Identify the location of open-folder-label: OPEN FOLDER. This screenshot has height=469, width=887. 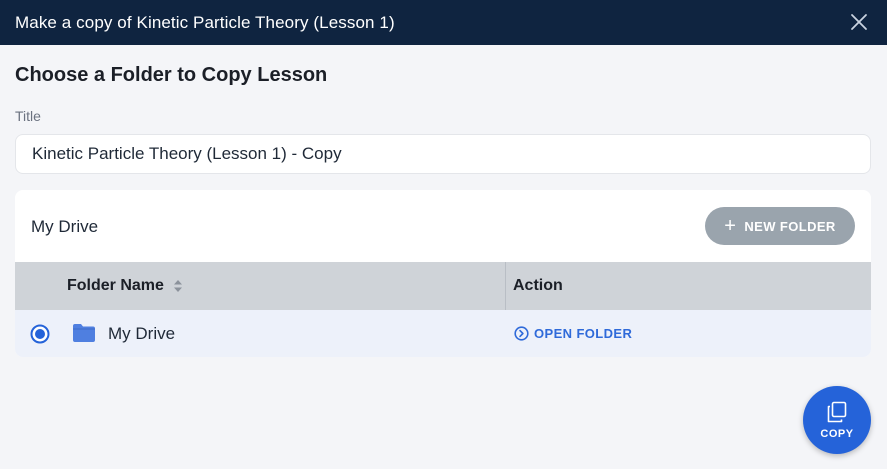
(583, 333).